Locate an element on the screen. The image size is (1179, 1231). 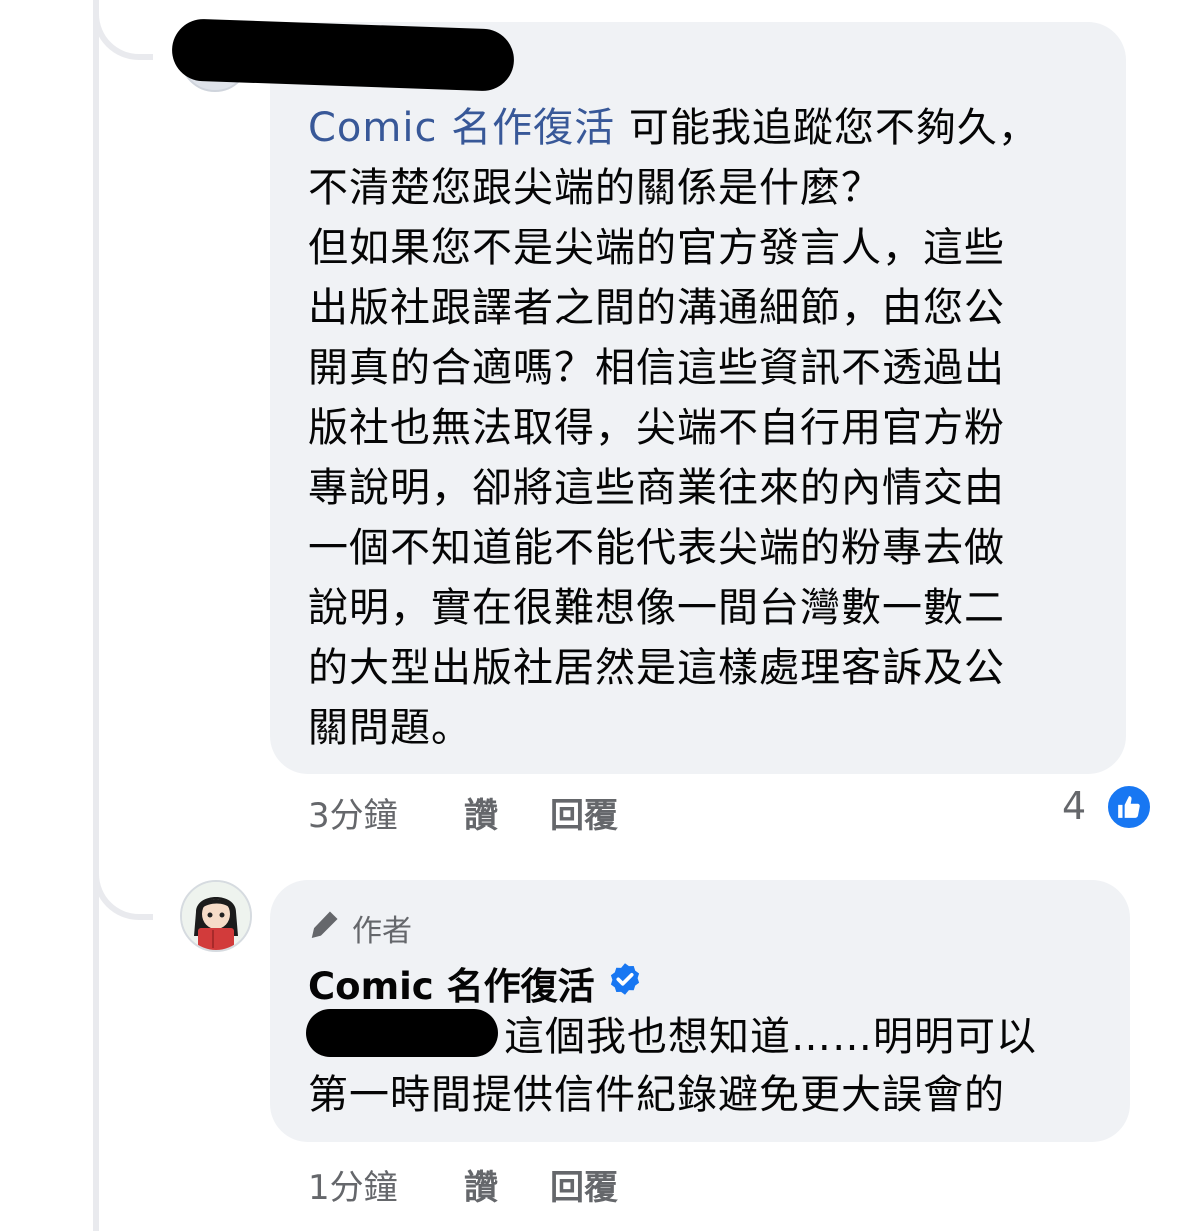
pencil-icon is located at coordinates (325, 928).